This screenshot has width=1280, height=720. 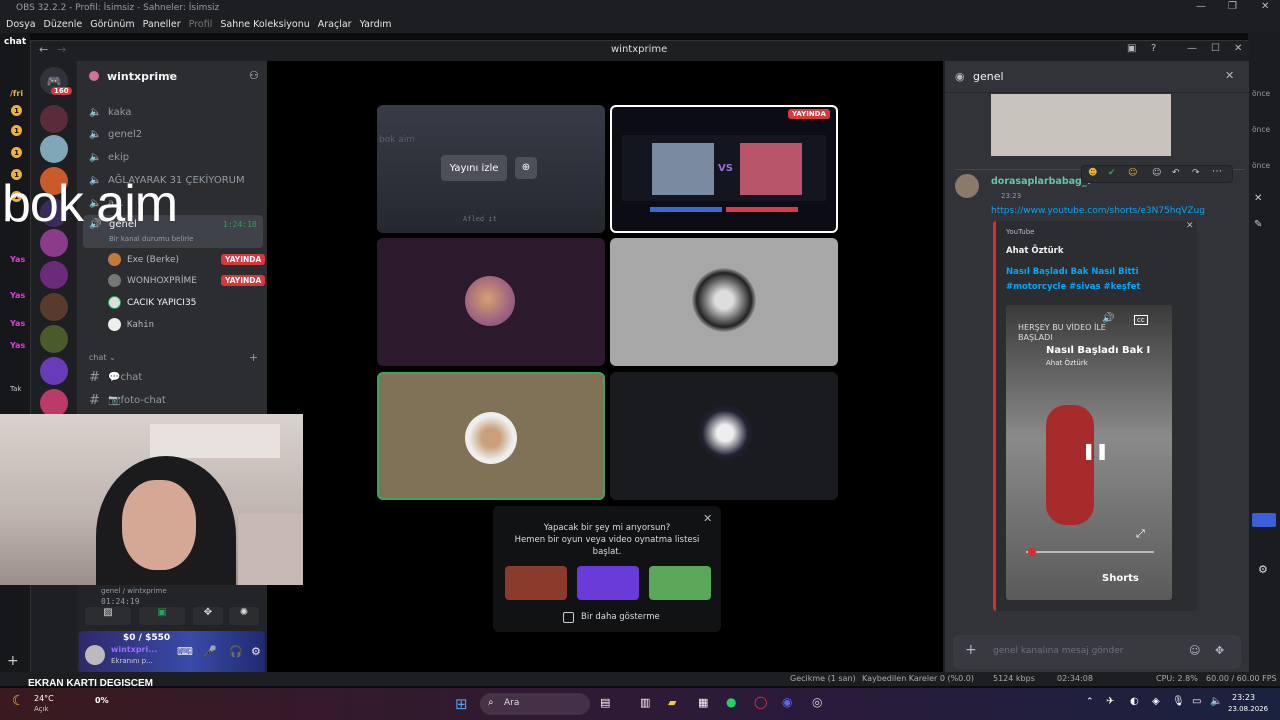 I want to click on voice-user: CACIK YAPICI35, so click(x=152, y=302).